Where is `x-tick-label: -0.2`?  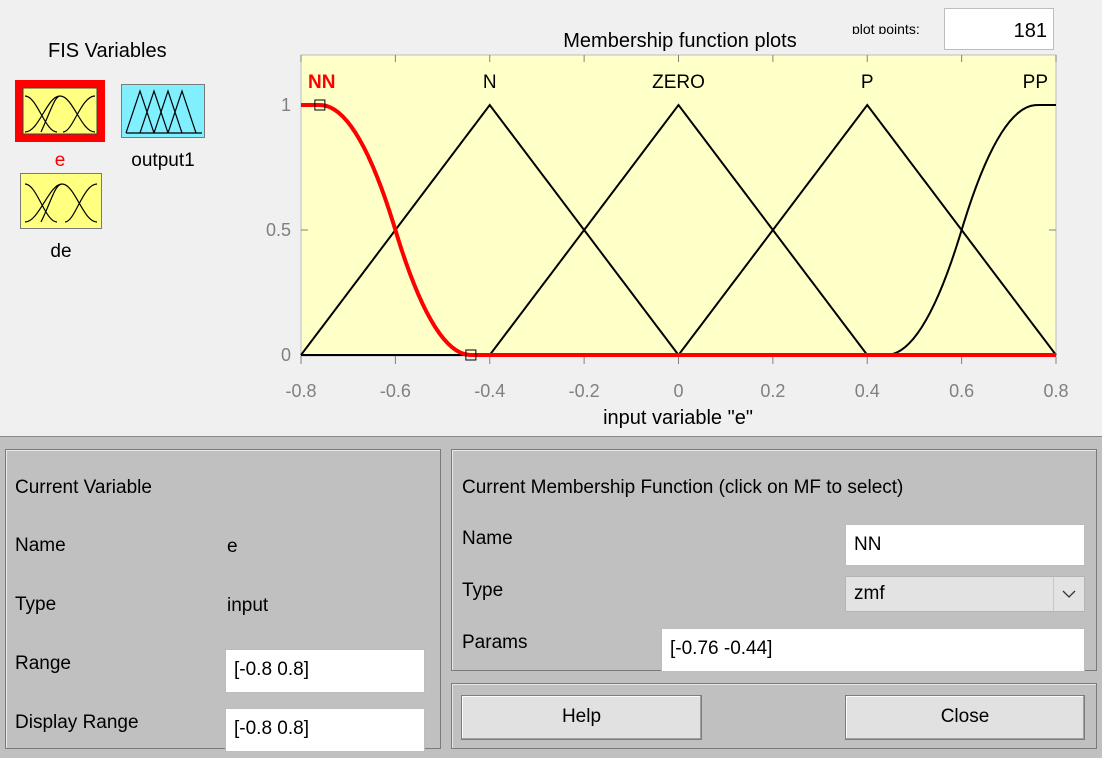
x-tick-label: -0.2 is located at coordinates (584, 391).